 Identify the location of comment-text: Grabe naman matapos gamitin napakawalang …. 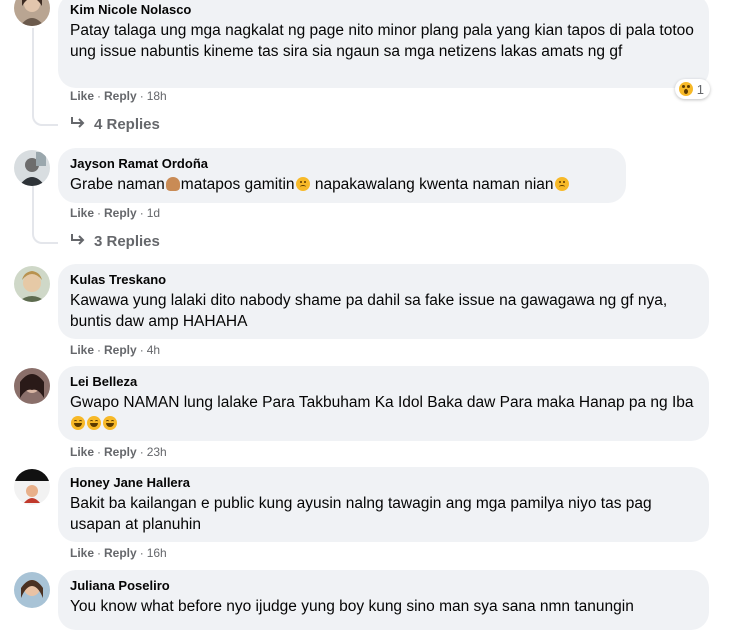
(342, 184).